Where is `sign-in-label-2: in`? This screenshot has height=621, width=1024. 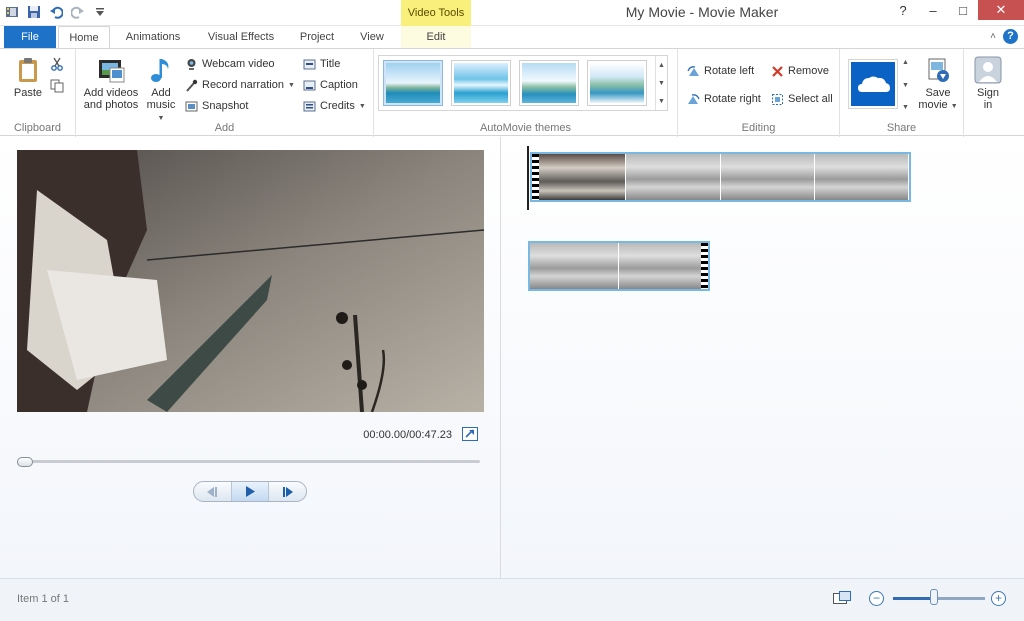
sign-in-label-2: in is located at coordinates (988, 105).